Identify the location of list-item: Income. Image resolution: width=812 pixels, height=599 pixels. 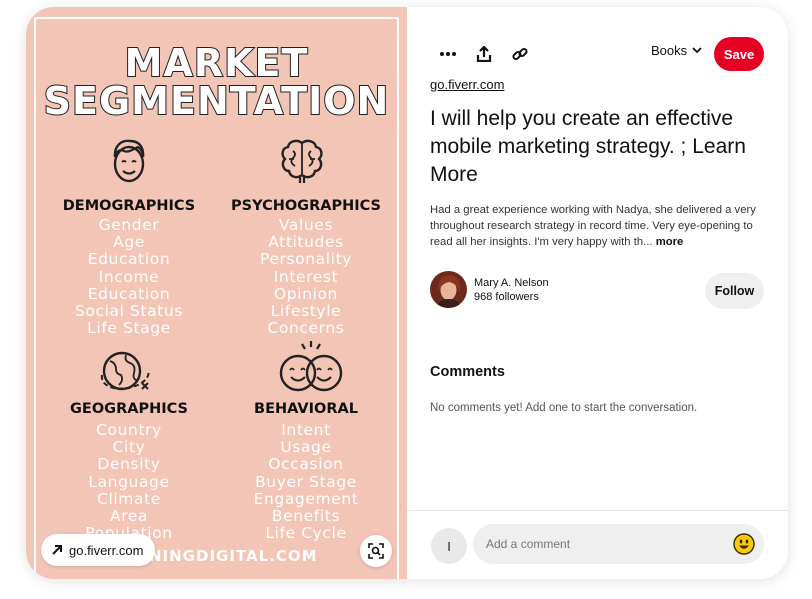
(129, 276).